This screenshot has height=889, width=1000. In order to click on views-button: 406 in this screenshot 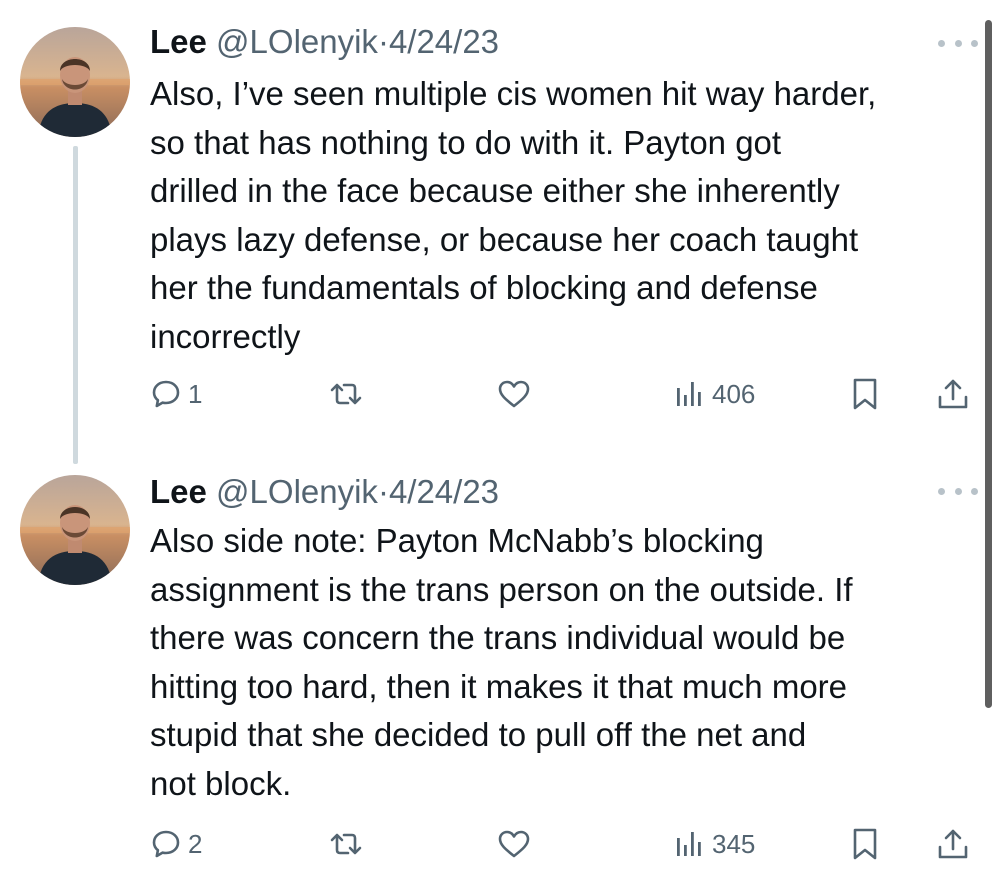, I will do `click(714, 394)`.